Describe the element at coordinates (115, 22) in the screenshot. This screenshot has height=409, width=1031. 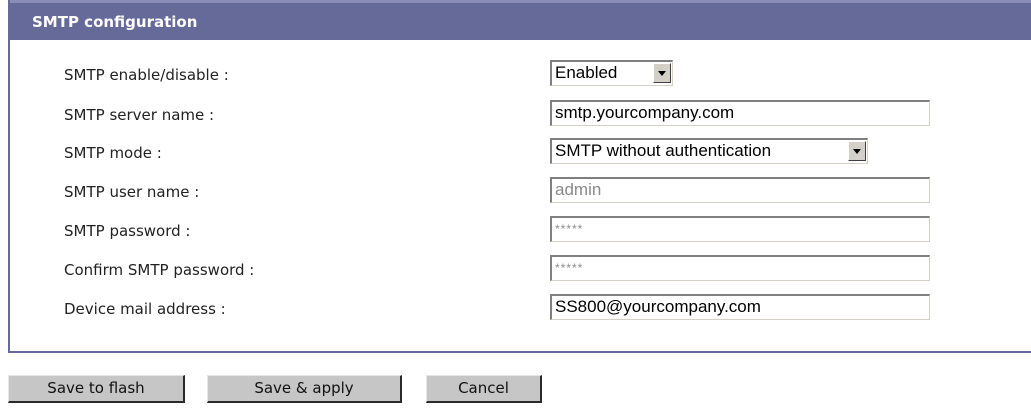
I see `panel-title: SMTP configuration` at that location.